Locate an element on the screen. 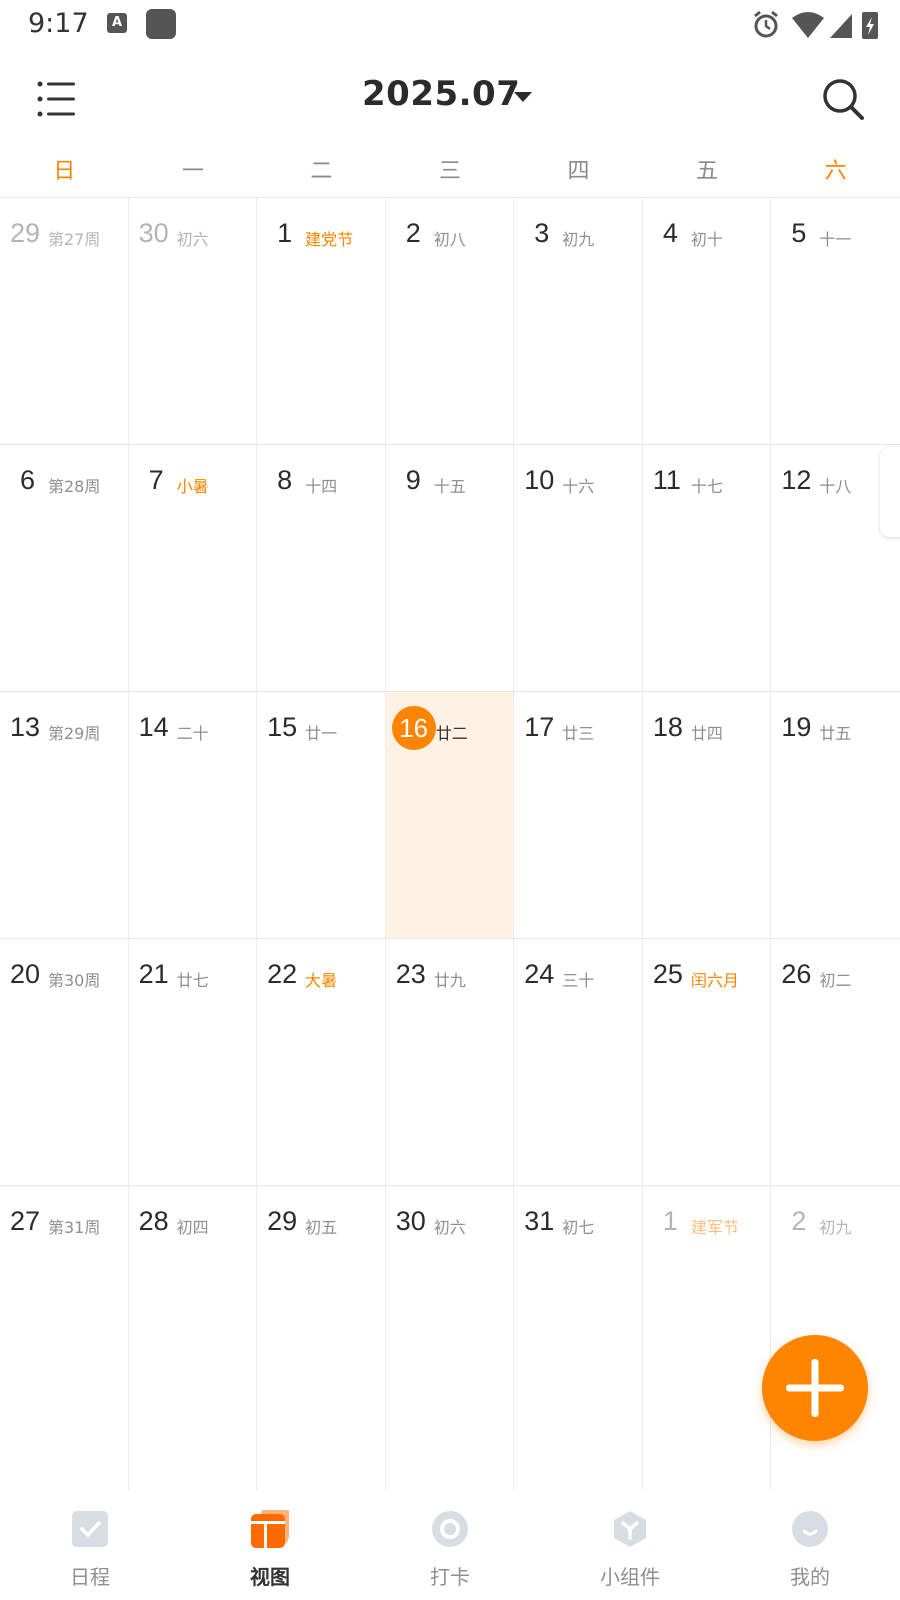 Image resolution: width=900 pixels, height=1600 pixels. day-number: 7 is located at coordinates (156, 480).